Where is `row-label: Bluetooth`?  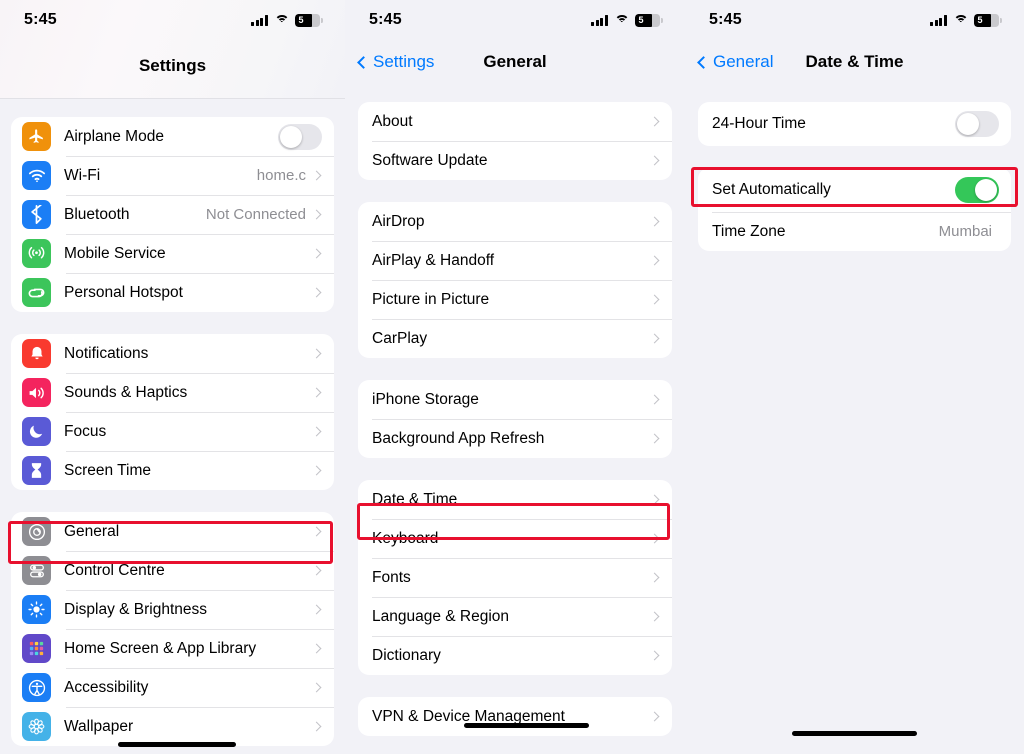
row-label: Bluetooth is located at coordinates (97, 214).